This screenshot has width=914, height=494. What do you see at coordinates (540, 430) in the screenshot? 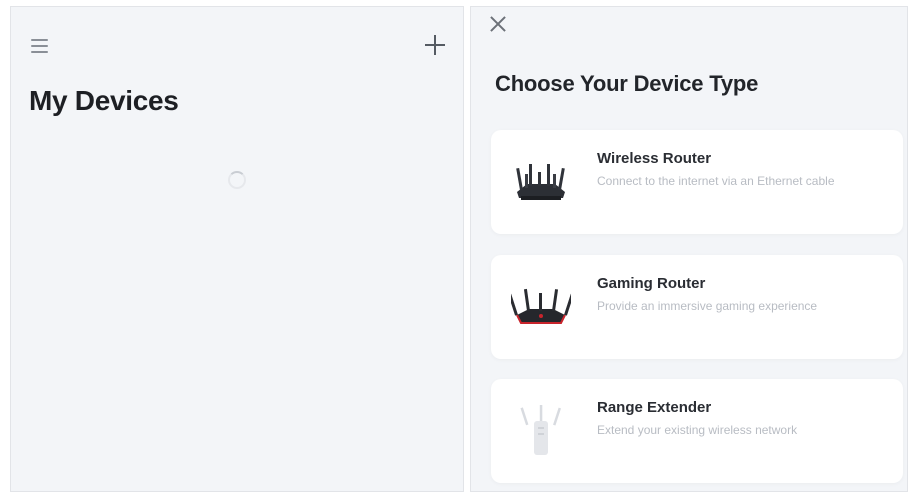
I see `range-extender-icon` at bounding box center [540, 430].